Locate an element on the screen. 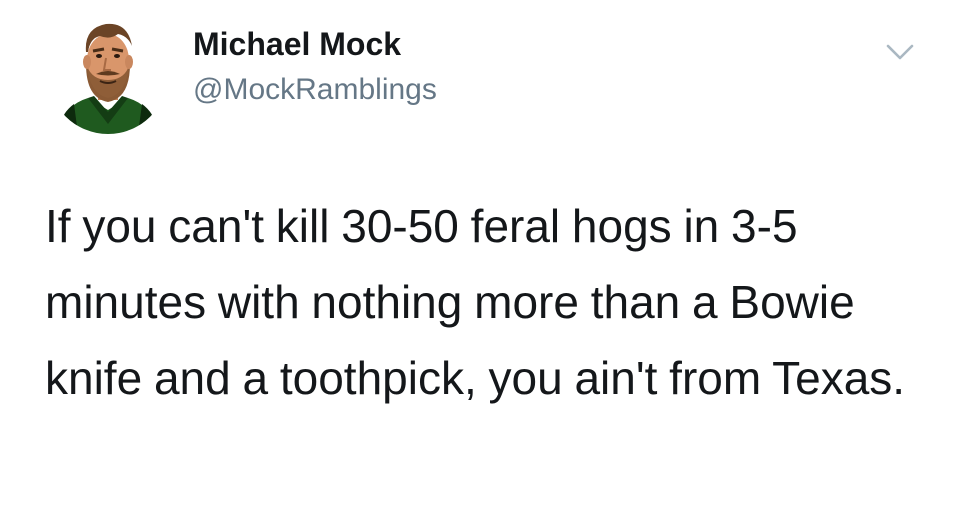 The image size is (960, 518). chevron-down-icon is located at coordinates (900, 52).